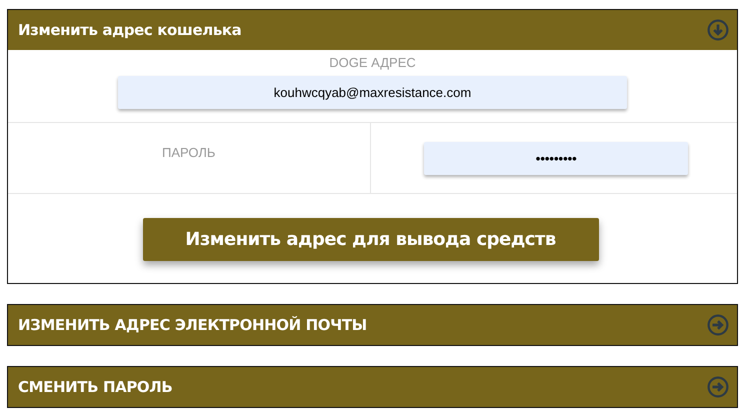 This screenshot has width=745, height=419. What do you see at coordinates (192, 325) in the screenshot?
I see `panel-title: ИЗМЕНИТЬ АДРЕС ЭЛЕКТРОННОЙ ПОЧТЫ` at bounding box center [192, 325].